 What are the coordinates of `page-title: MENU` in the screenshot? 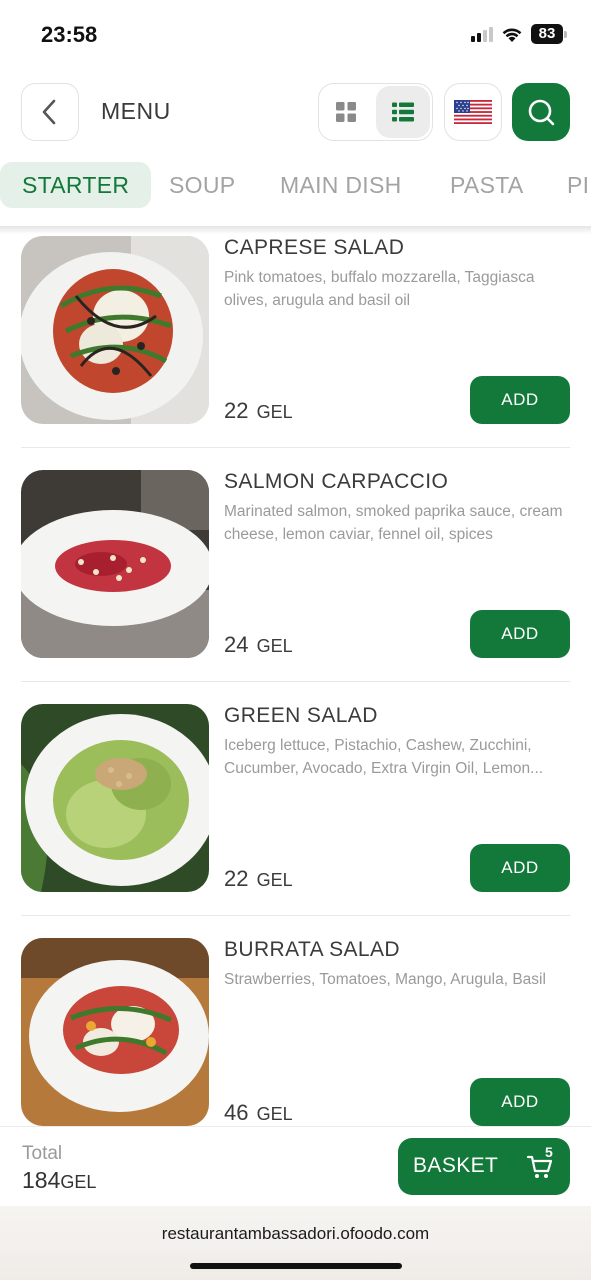 It's located at (136, 111).